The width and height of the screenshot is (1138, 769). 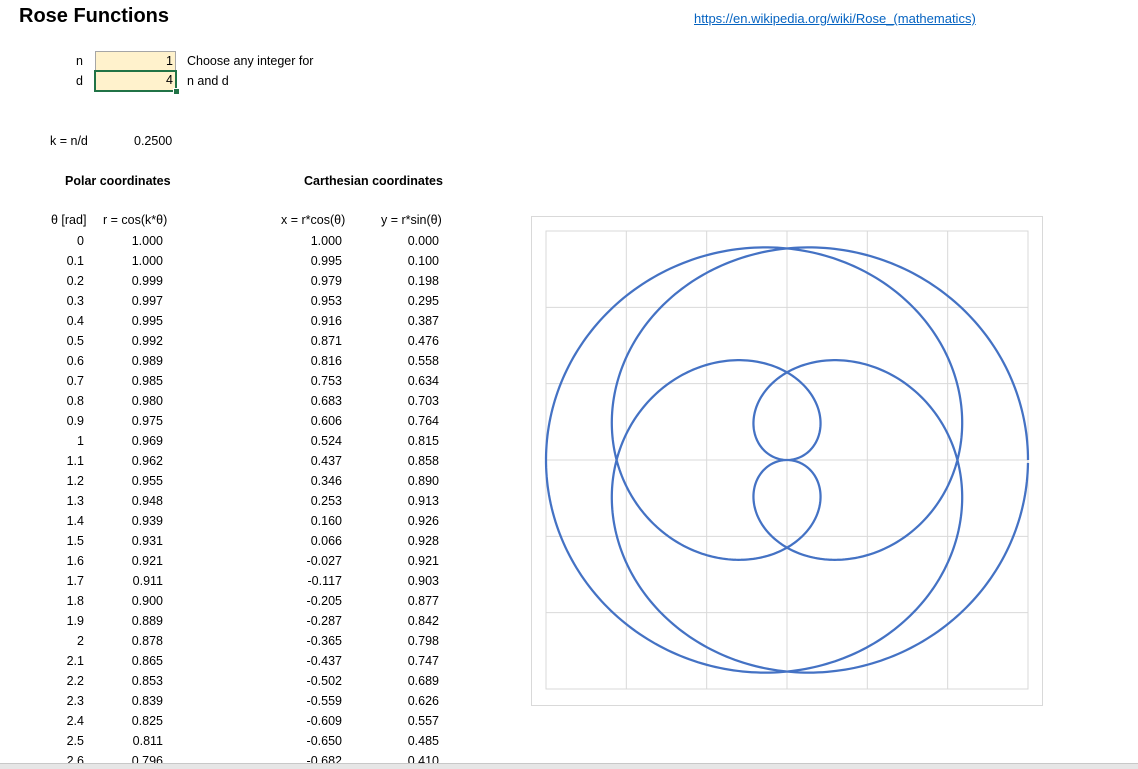 I want to click on cell-x: 0.683, so click(x=326, y=401).